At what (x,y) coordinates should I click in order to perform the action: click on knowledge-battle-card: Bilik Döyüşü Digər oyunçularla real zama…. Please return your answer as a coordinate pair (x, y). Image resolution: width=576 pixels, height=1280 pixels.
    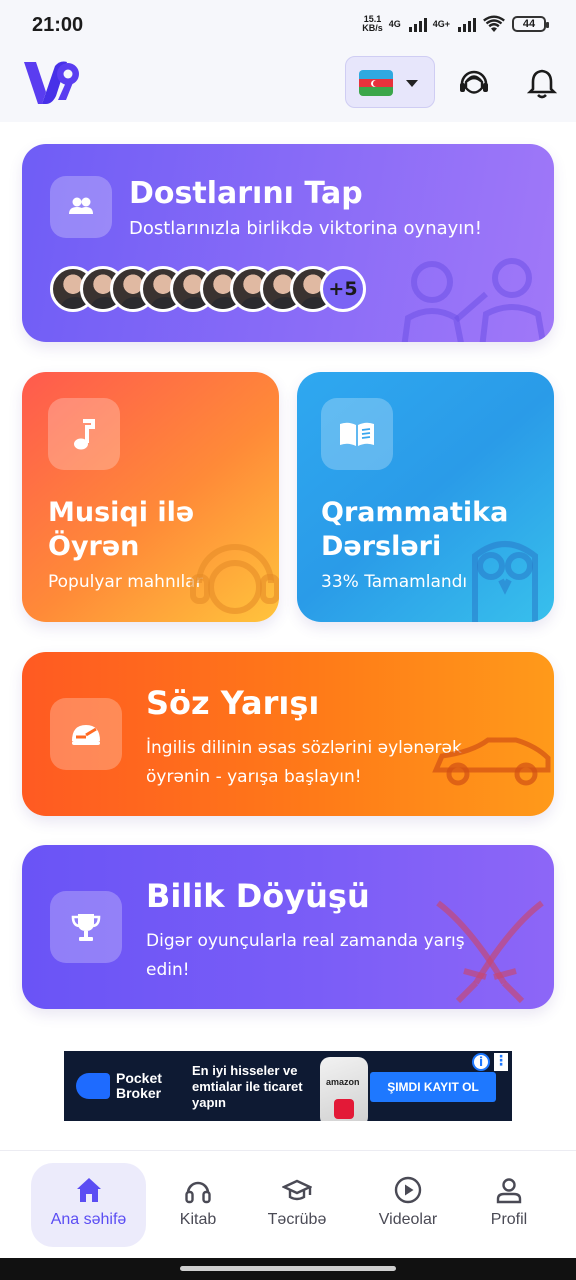
    Looking at the image, I should click on (288, 927).